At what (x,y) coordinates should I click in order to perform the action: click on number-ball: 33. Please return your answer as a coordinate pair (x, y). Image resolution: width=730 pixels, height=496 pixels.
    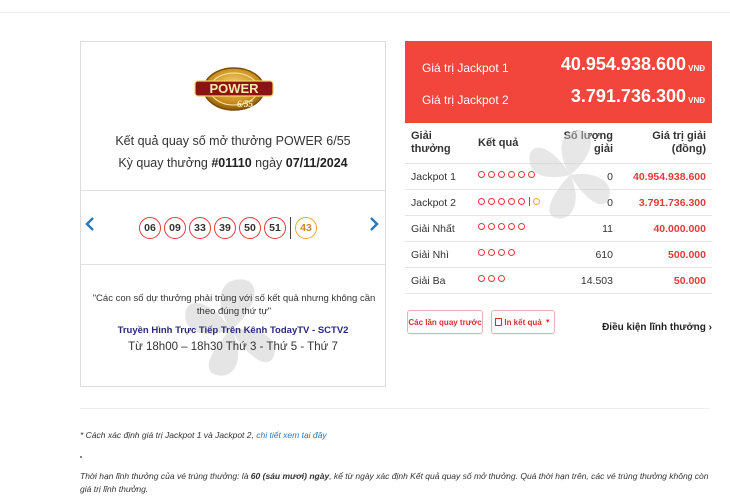
    Looking at the image, I should click on (200, 228).